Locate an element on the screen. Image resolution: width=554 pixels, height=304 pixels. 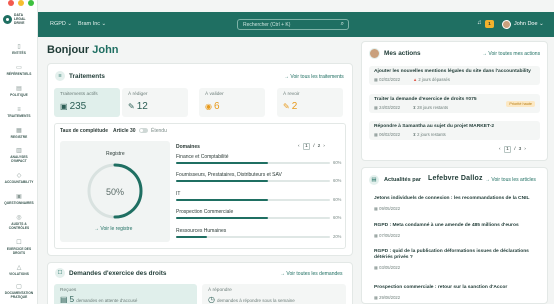
alert-icon: △ is located at coordinates (19, 268).